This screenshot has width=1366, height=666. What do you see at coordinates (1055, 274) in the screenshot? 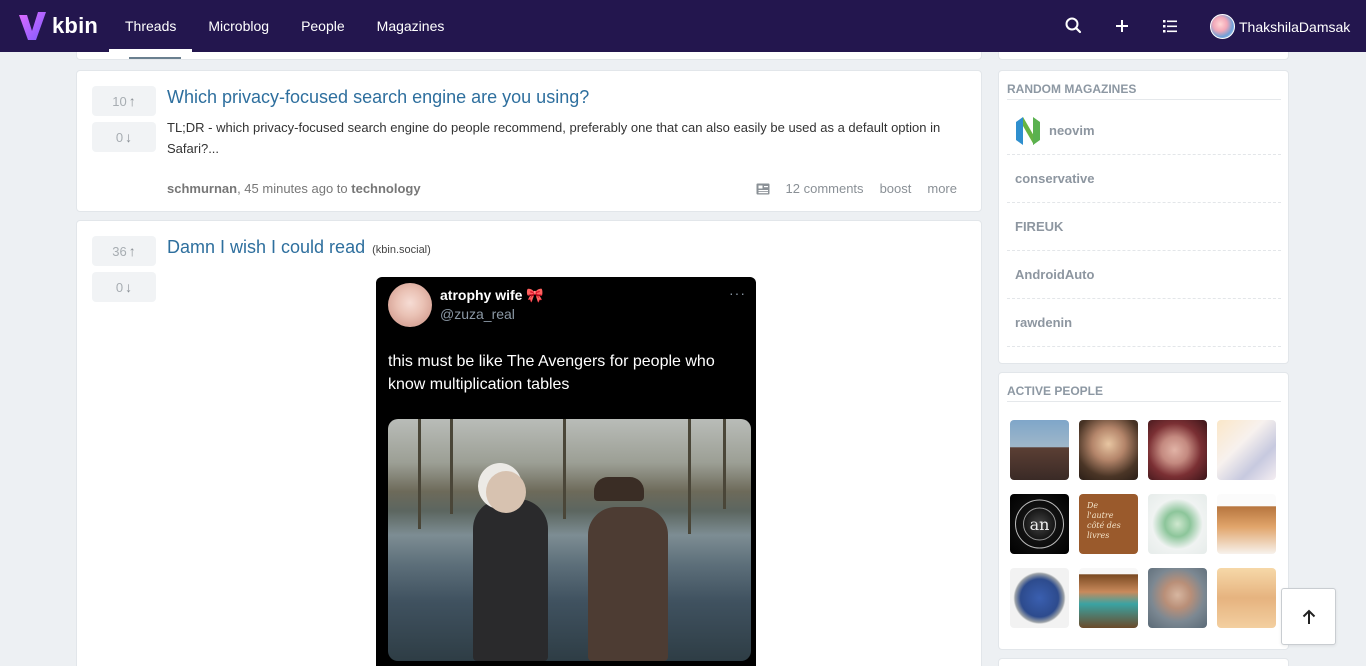
I see `magazine-name: AndroidAuto` at bounding box center [1055, 274].